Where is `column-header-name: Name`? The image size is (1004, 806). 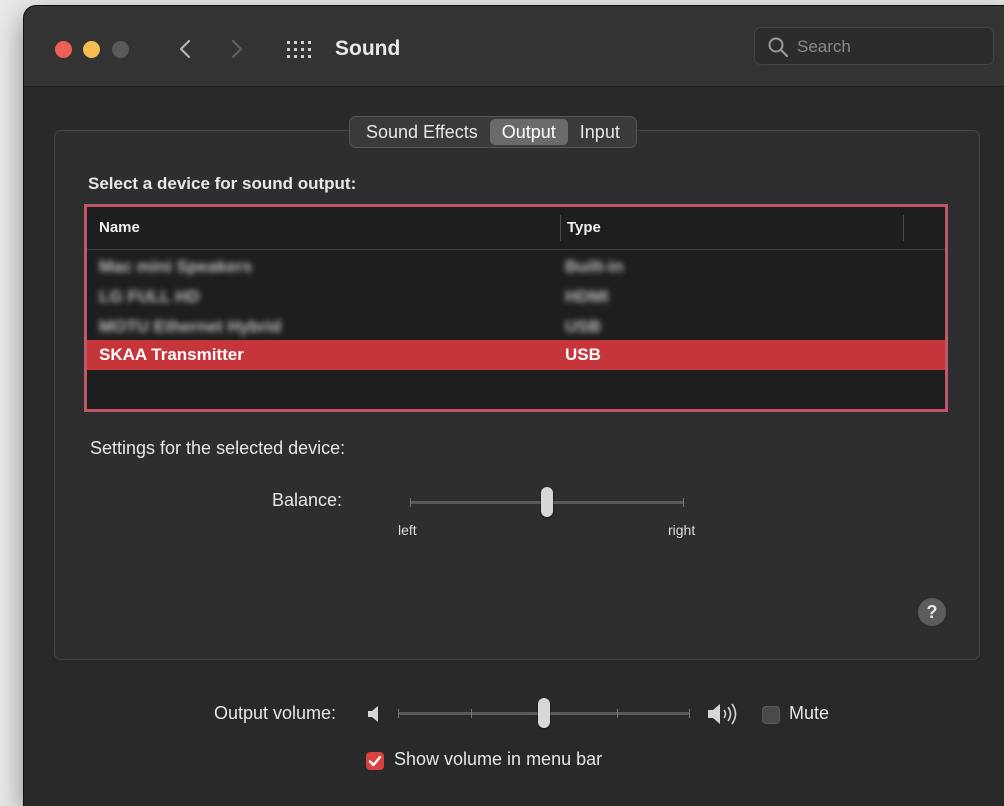 column-header-name: Name is located at coordinates (119, 227).